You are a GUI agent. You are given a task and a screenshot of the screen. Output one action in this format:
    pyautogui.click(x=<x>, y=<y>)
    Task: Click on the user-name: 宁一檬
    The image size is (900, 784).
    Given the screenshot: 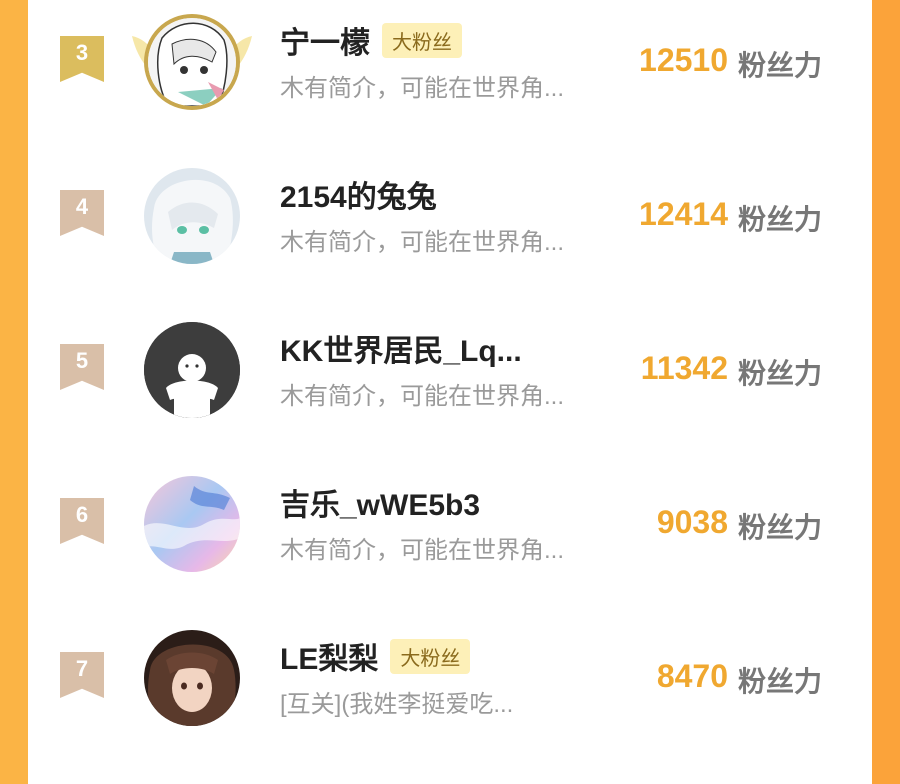 What is the action you would take?
    pyautogui.click(x=325, y=40)
    